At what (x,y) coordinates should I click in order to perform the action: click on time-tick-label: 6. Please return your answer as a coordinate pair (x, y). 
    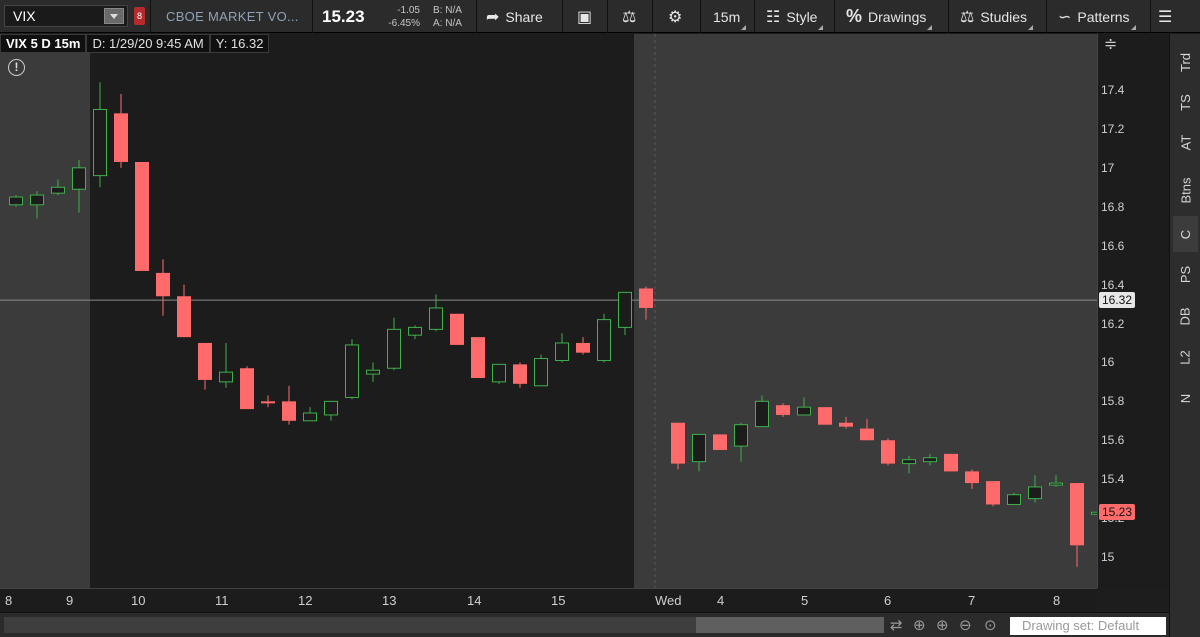
    Looking at the image, I should click on (888, 600).